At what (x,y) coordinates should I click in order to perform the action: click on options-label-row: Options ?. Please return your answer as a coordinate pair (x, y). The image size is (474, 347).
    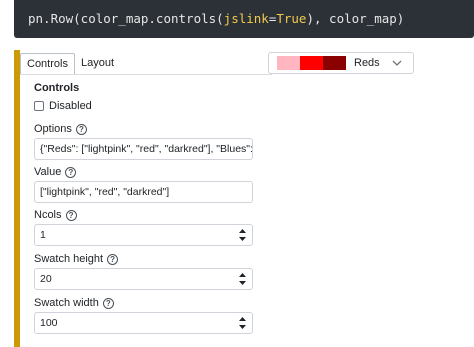
    Looking at the image, I should click on (60, 129).